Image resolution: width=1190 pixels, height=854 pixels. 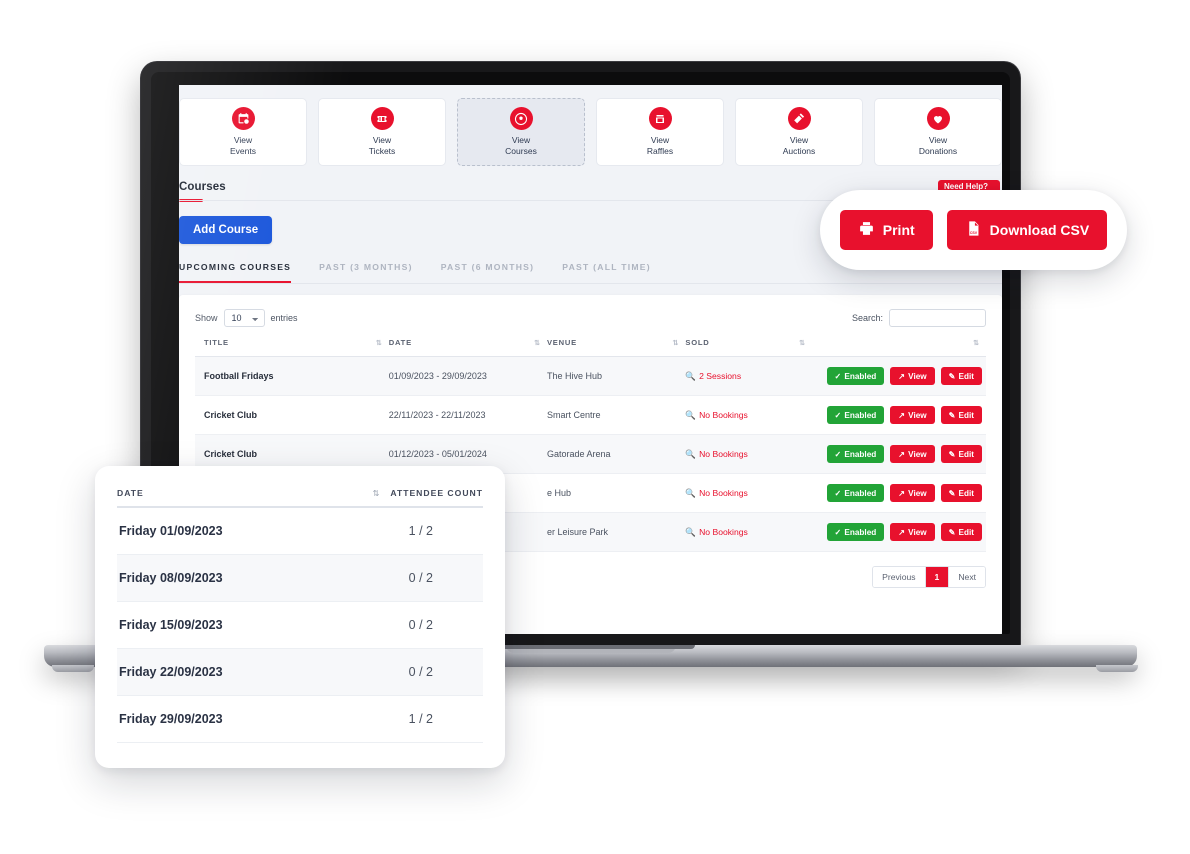 I want to click on sold-label: 2 Sessions, so click(x=720, y=376).